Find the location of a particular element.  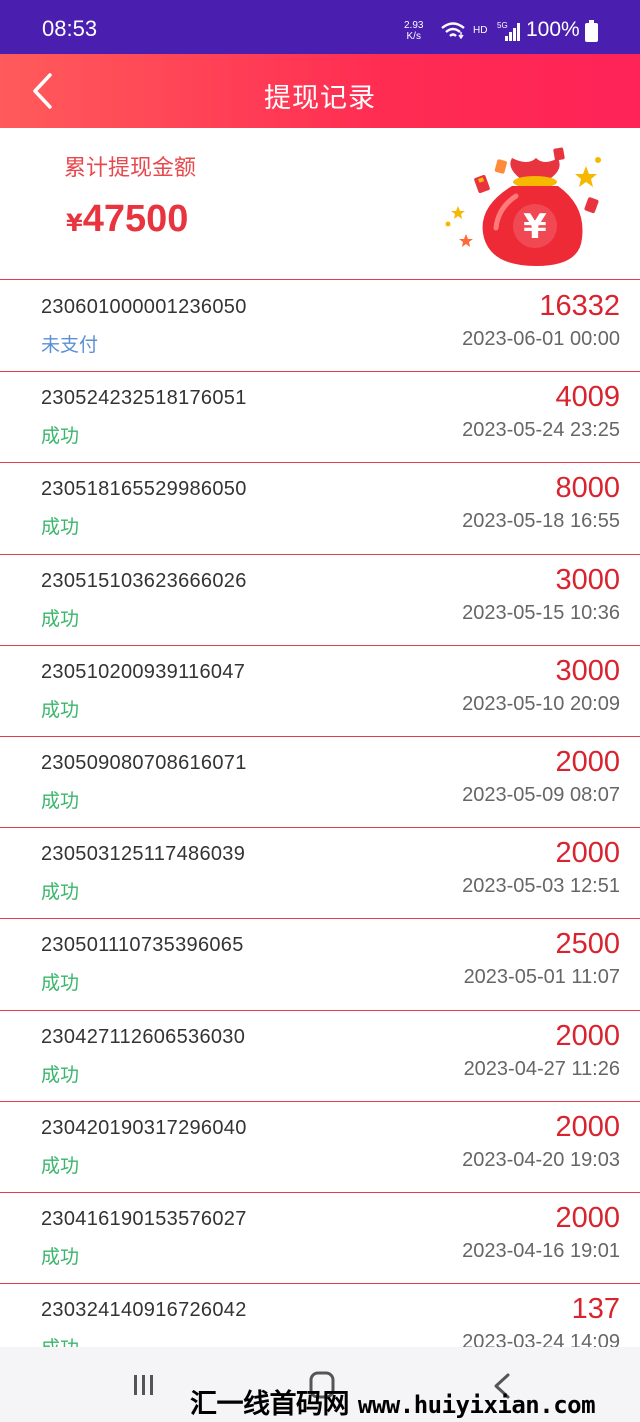

signal-icon: 5G is located at coordinates (508, 31).